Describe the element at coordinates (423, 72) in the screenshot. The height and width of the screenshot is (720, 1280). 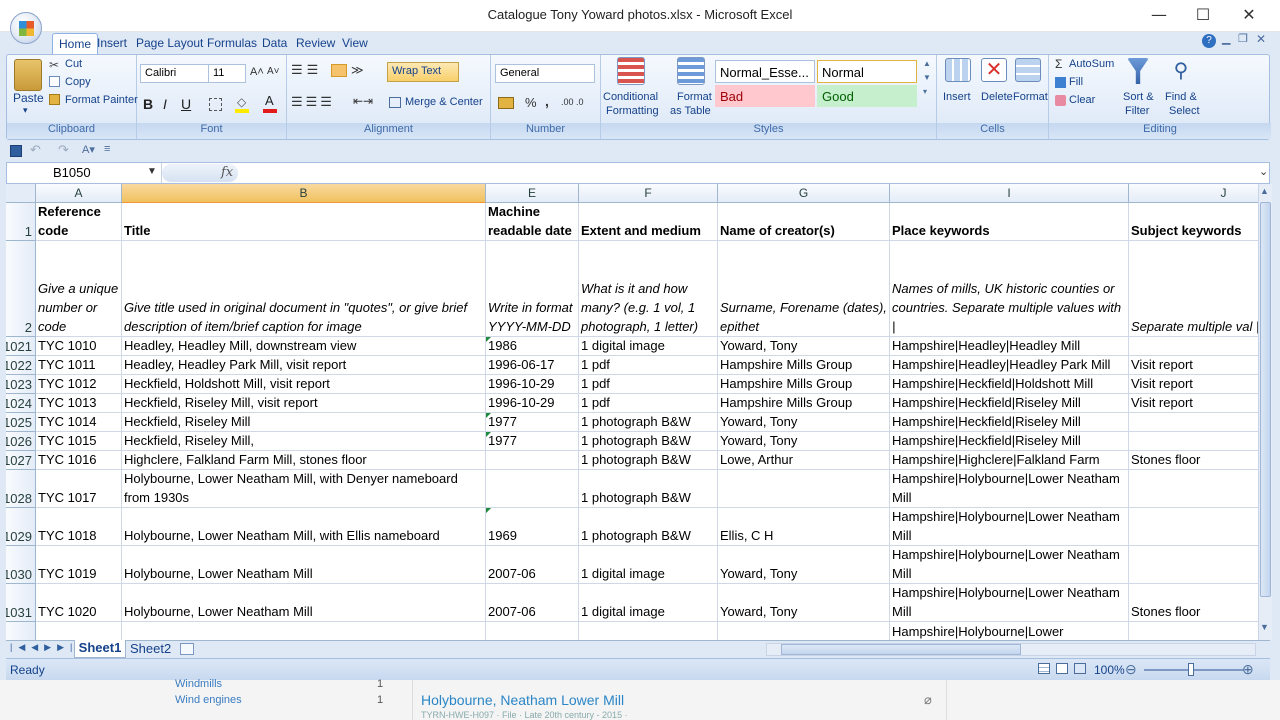
I see `wrap-text-button: Wrap Text` at that location.